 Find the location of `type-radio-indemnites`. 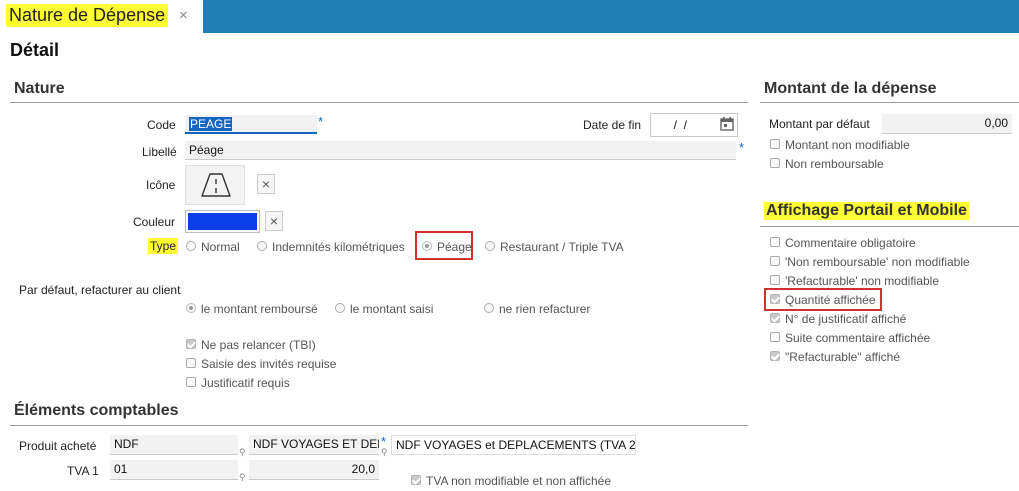

type-radio-indemnites is located at coordinates (262, 246).